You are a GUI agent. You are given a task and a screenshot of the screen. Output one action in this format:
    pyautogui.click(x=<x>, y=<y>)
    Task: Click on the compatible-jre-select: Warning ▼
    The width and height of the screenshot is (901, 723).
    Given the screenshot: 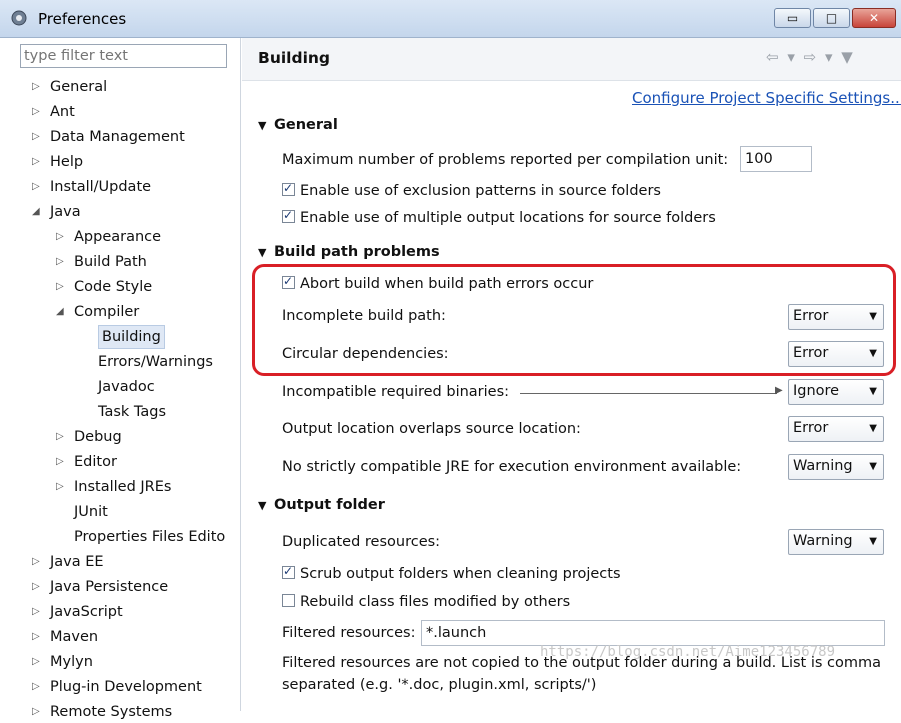 What is the action you would take?
    pyautogui.click(x=836, y=467)
    